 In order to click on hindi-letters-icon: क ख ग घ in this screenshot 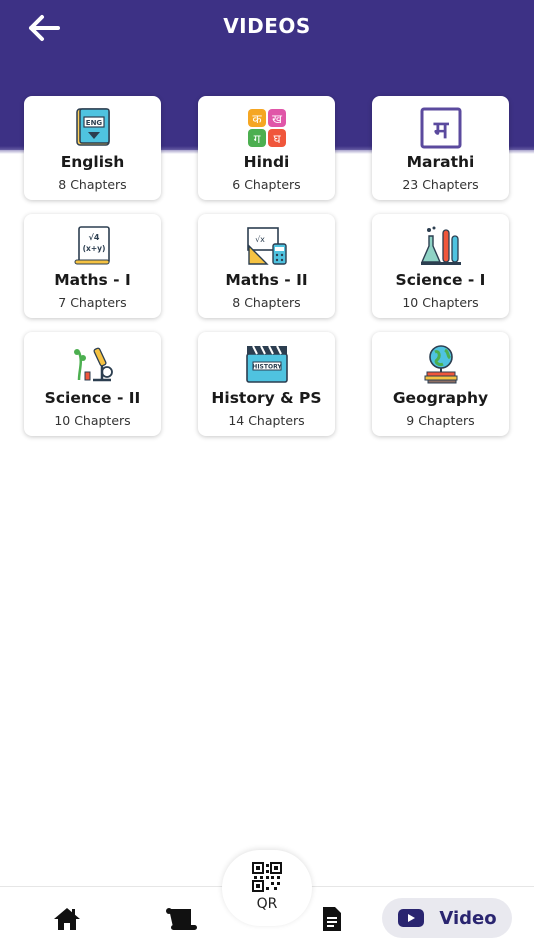, I will do `click(266, 128)`.